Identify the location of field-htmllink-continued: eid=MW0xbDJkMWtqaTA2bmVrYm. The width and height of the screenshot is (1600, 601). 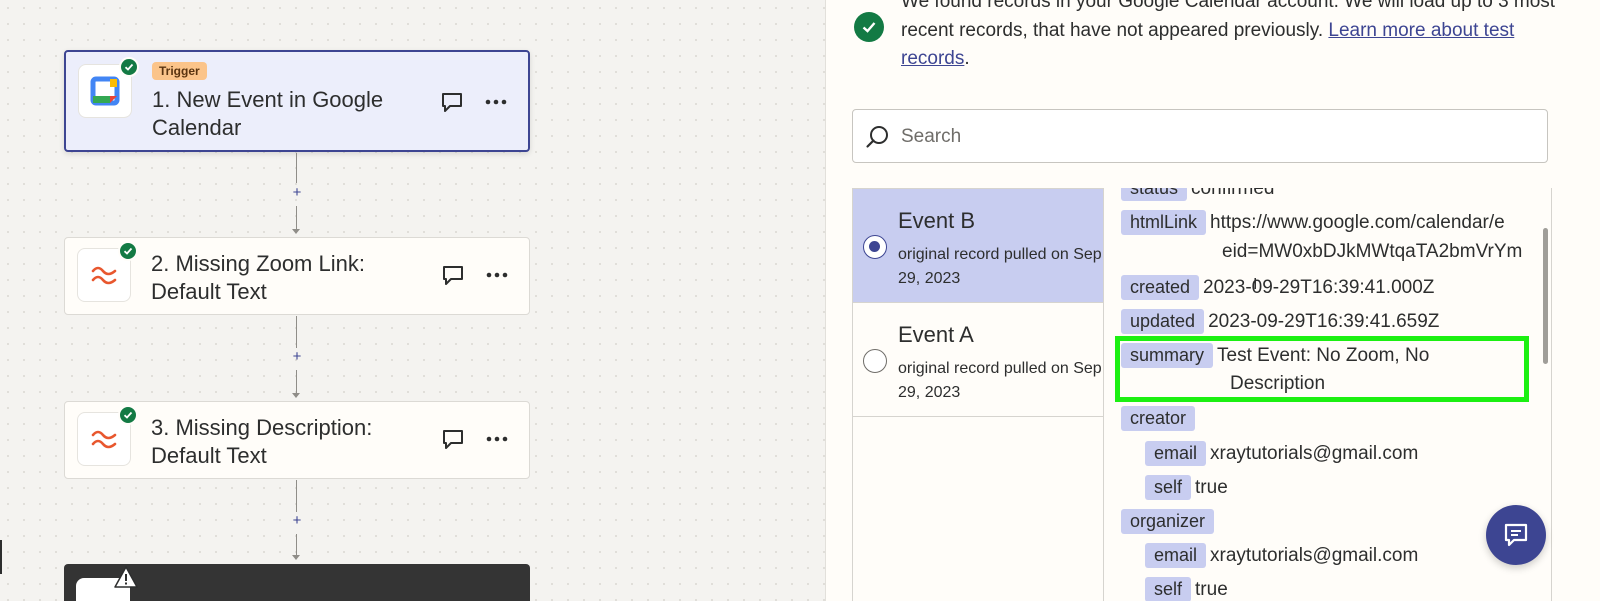
(1372, 252).